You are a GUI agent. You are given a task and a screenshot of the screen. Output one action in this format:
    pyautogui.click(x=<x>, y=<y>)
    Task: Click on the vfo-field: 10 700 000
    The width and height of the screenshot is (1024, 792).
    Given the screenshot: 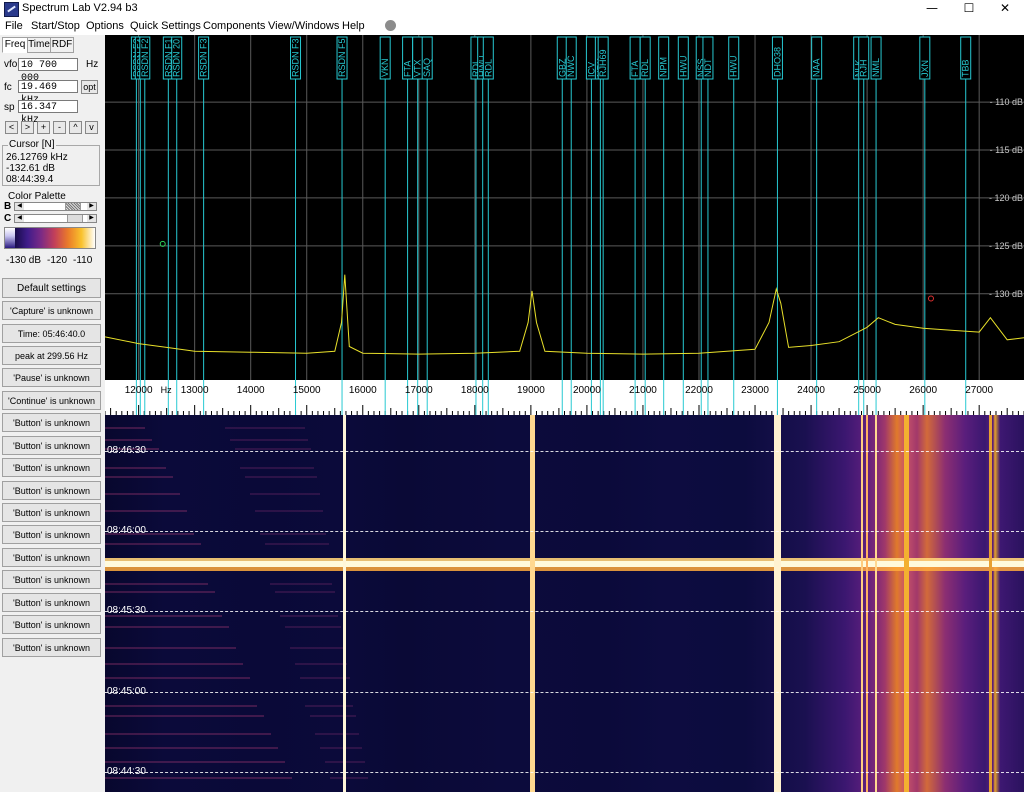 What is the action you would take?
    pyautogui.click(x=48, y=71)
    